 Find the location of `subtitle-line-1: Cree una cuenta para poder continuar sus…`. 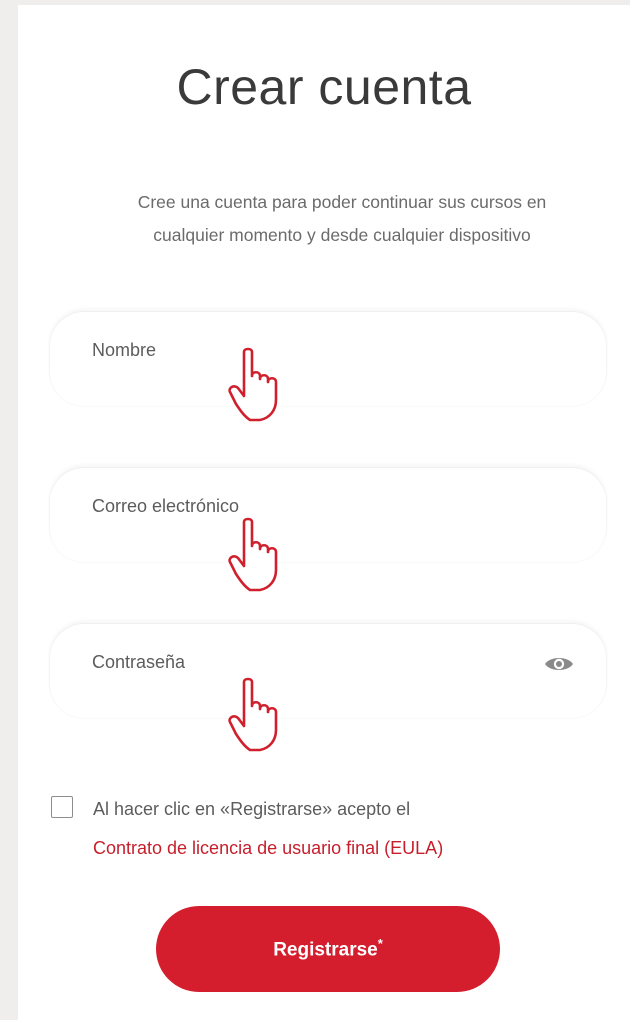

subtitle-line-1: Cree una cuenta para poder continuar sus… is located at coordinates (342, 202).